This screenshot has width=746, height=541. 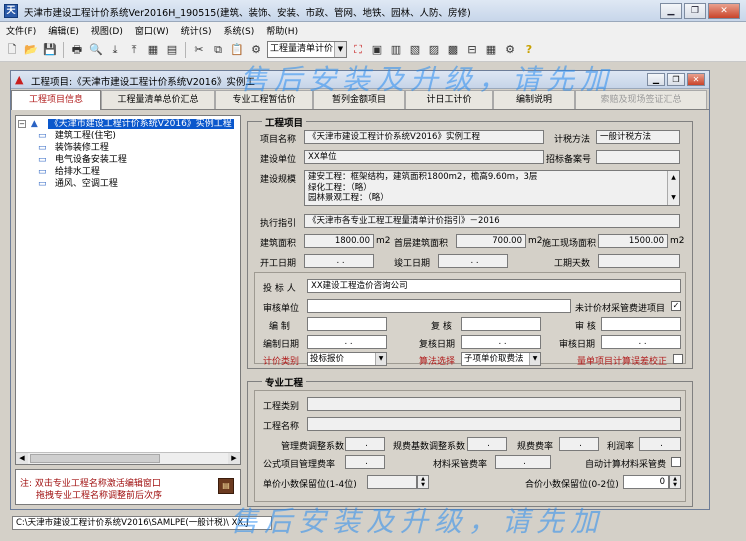 I want to click on guide-field: 《天津市各专业工程工程量清单计价指引》－2016, so click(x=492, y=221).